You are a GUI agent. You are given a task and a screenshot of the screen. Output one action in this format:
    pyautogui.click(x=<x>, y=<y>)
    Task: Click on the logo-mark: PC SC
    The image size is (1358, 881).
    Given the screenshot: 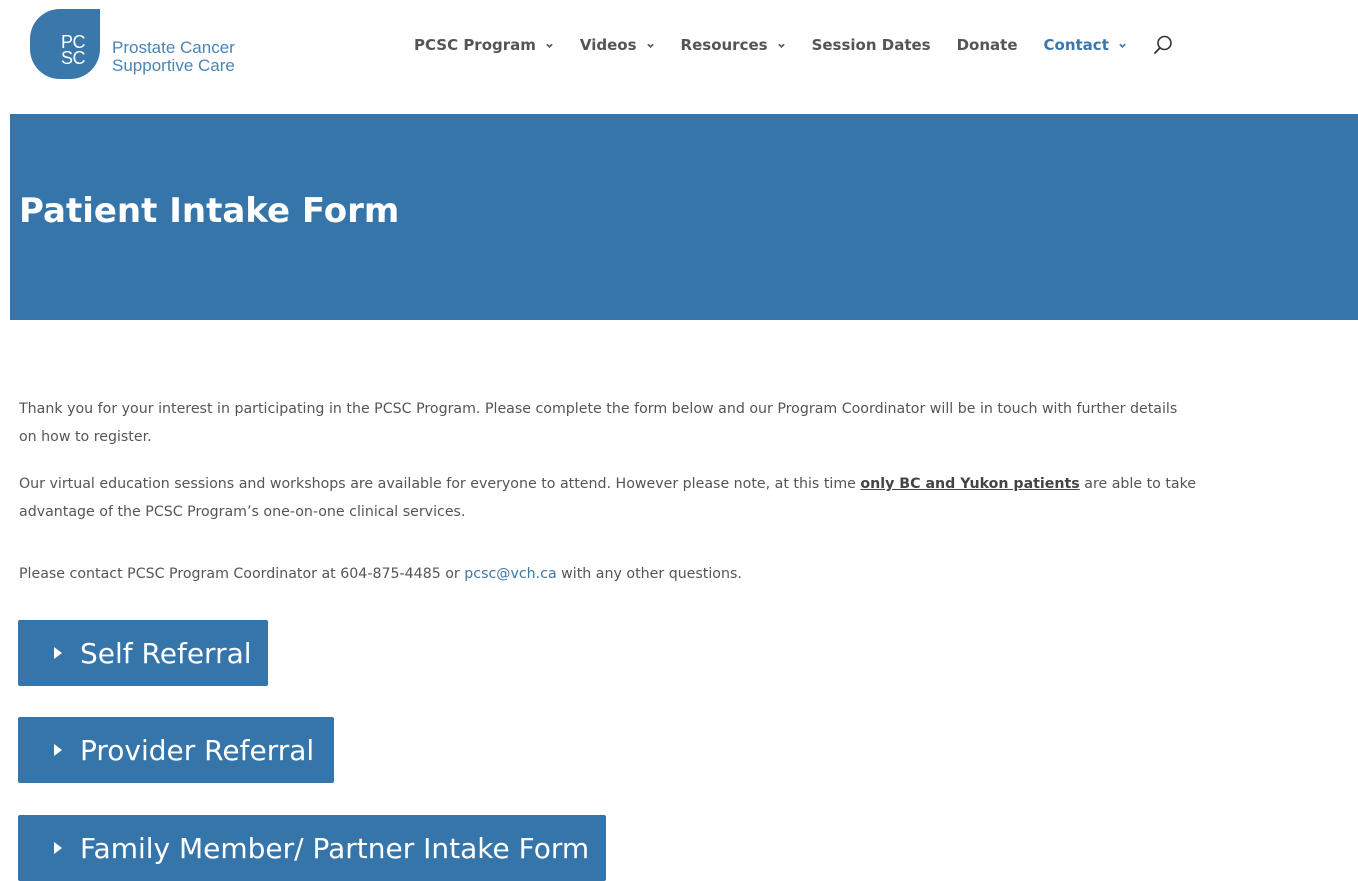 What is the action you would take?
    pyautogui.click(x=65, y=44)
    